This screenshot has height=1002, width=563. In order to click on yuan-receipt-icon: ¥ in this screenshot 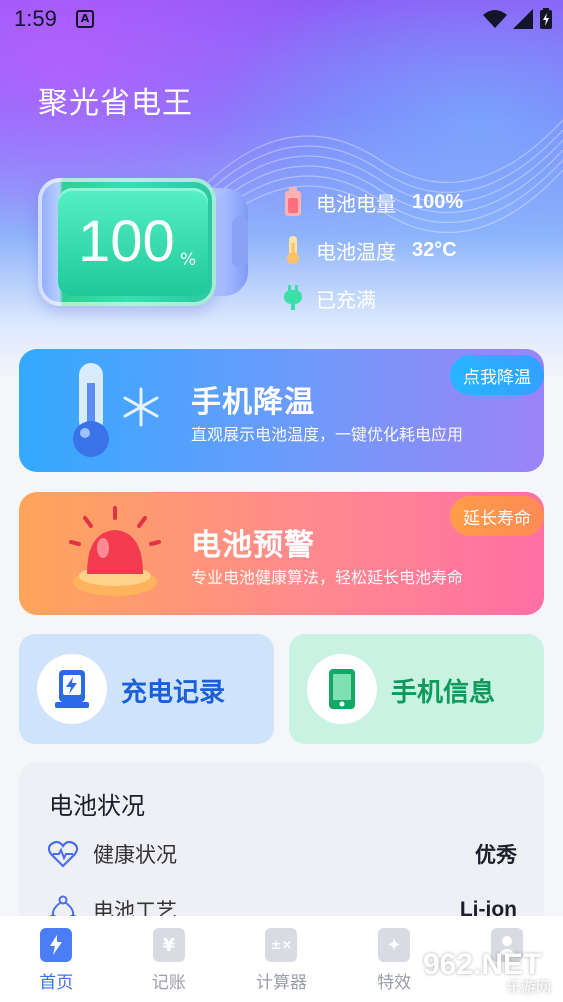, I will do `click(168, 945)`.